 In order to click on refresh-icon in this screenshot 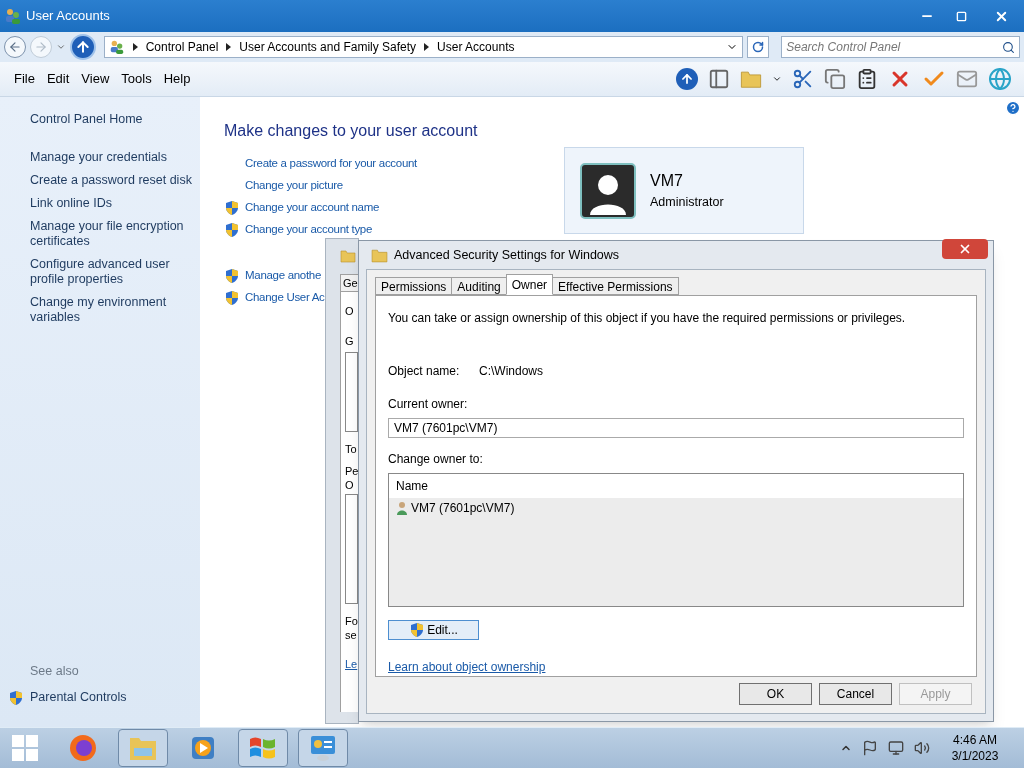, I will do `click(758, 47)`.